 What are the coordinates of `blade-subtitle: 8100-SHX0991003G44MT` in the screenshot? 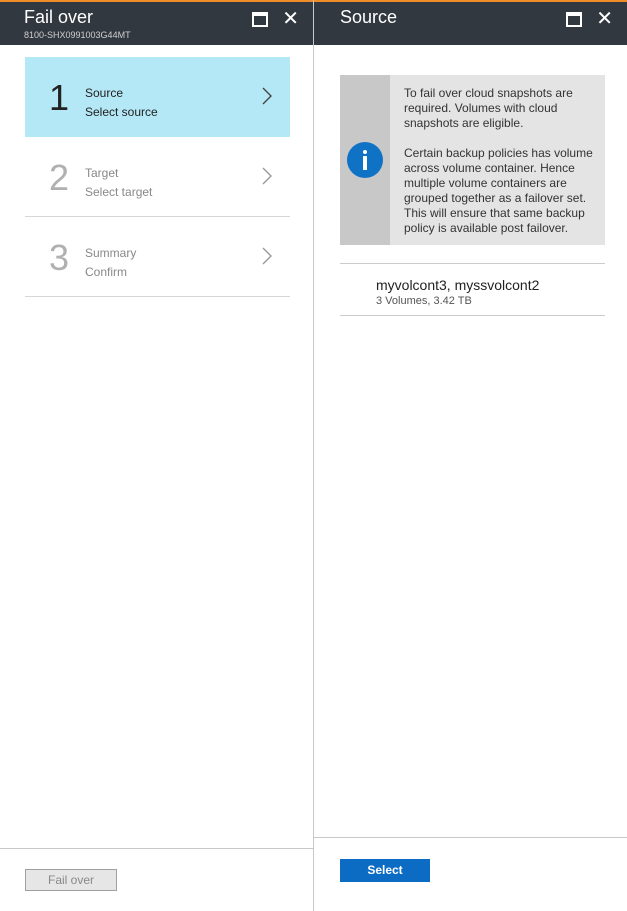 It's located at (77, 35).